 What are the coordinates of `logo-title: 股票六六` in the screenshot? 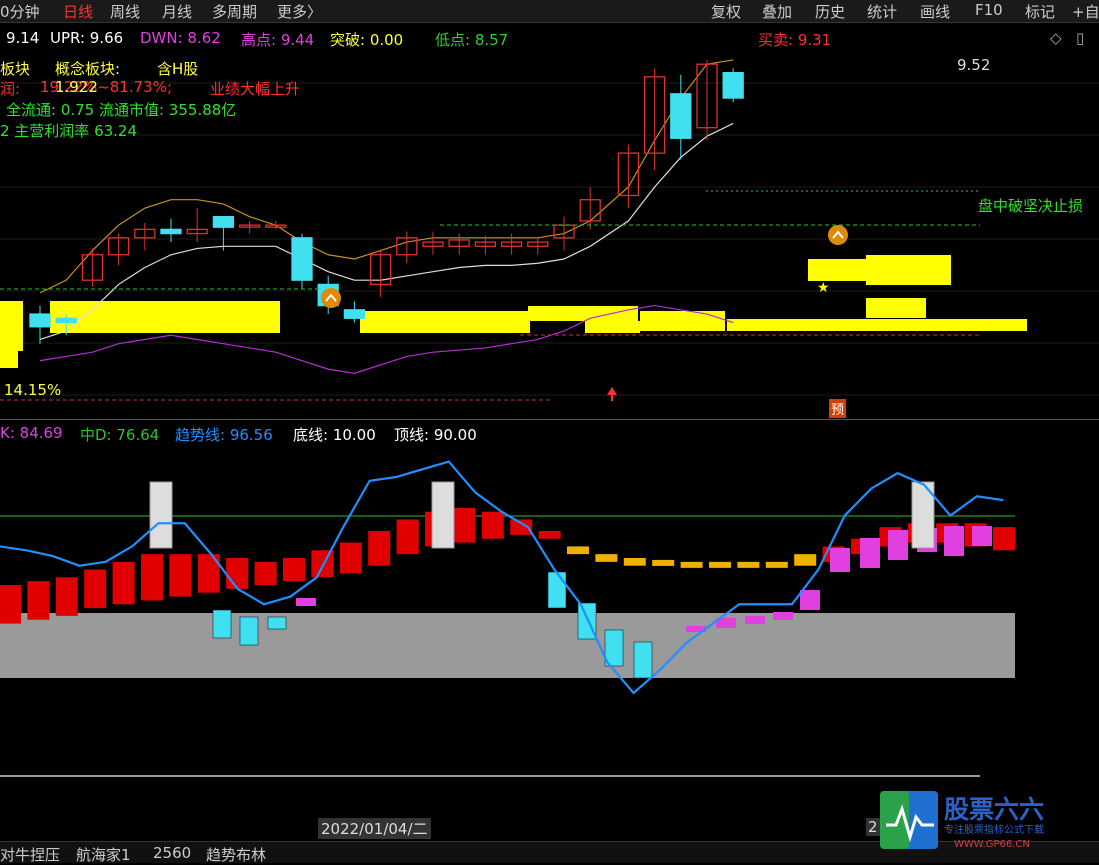 It's located at (994, 809).